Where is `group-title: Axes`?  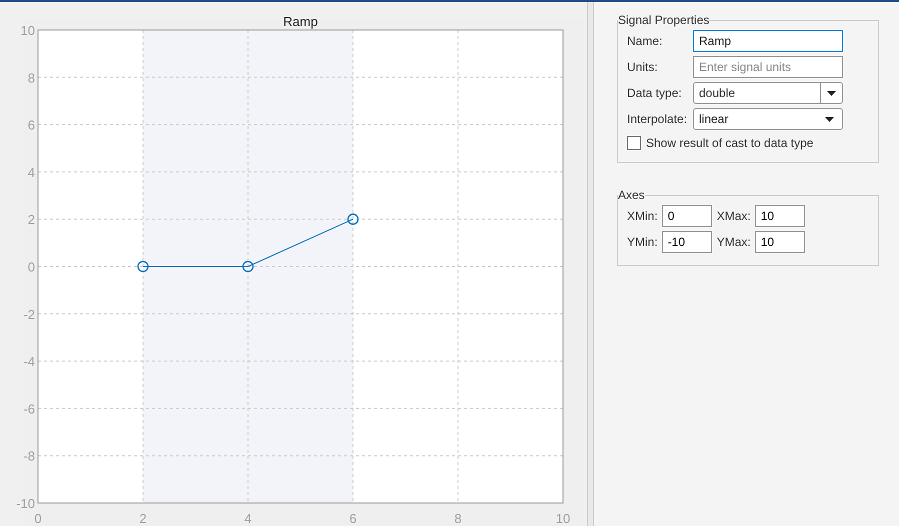 group-title: Axes is located at coordinates (631, 195).